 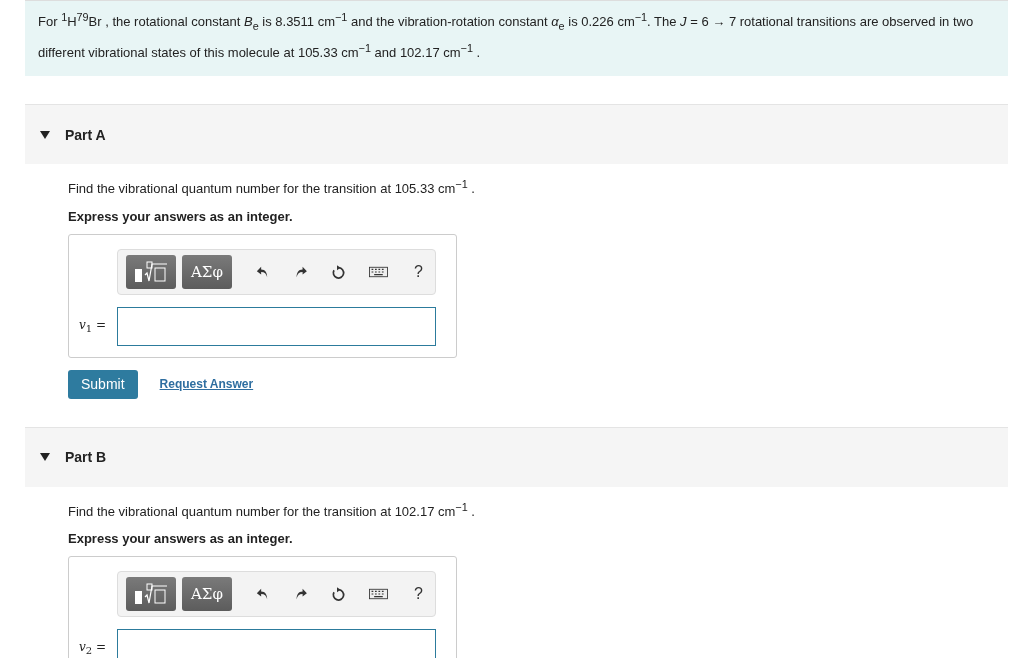 What do you see at coordinates (103, 384) in the screenshot?
I see `submit-button: Submit` at bounding box center [103, 384].